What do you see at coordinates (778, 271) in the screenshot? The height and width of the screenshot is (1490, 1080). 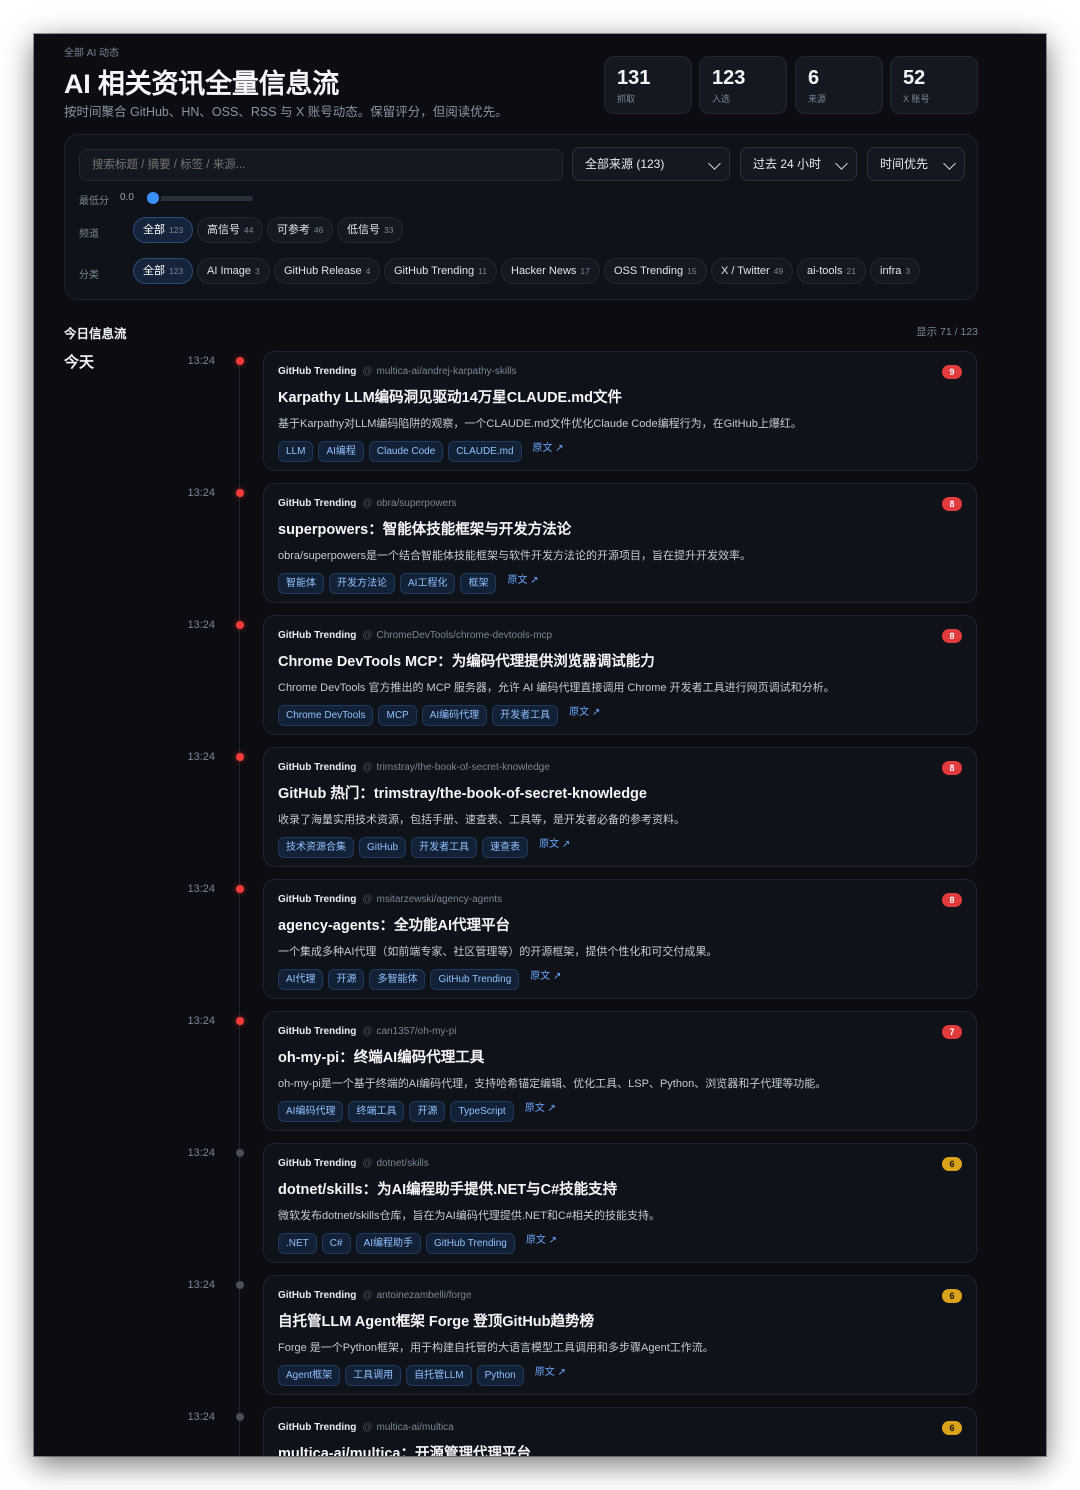 I see `category-chip-count: 49` at bounding box center [778, 271].